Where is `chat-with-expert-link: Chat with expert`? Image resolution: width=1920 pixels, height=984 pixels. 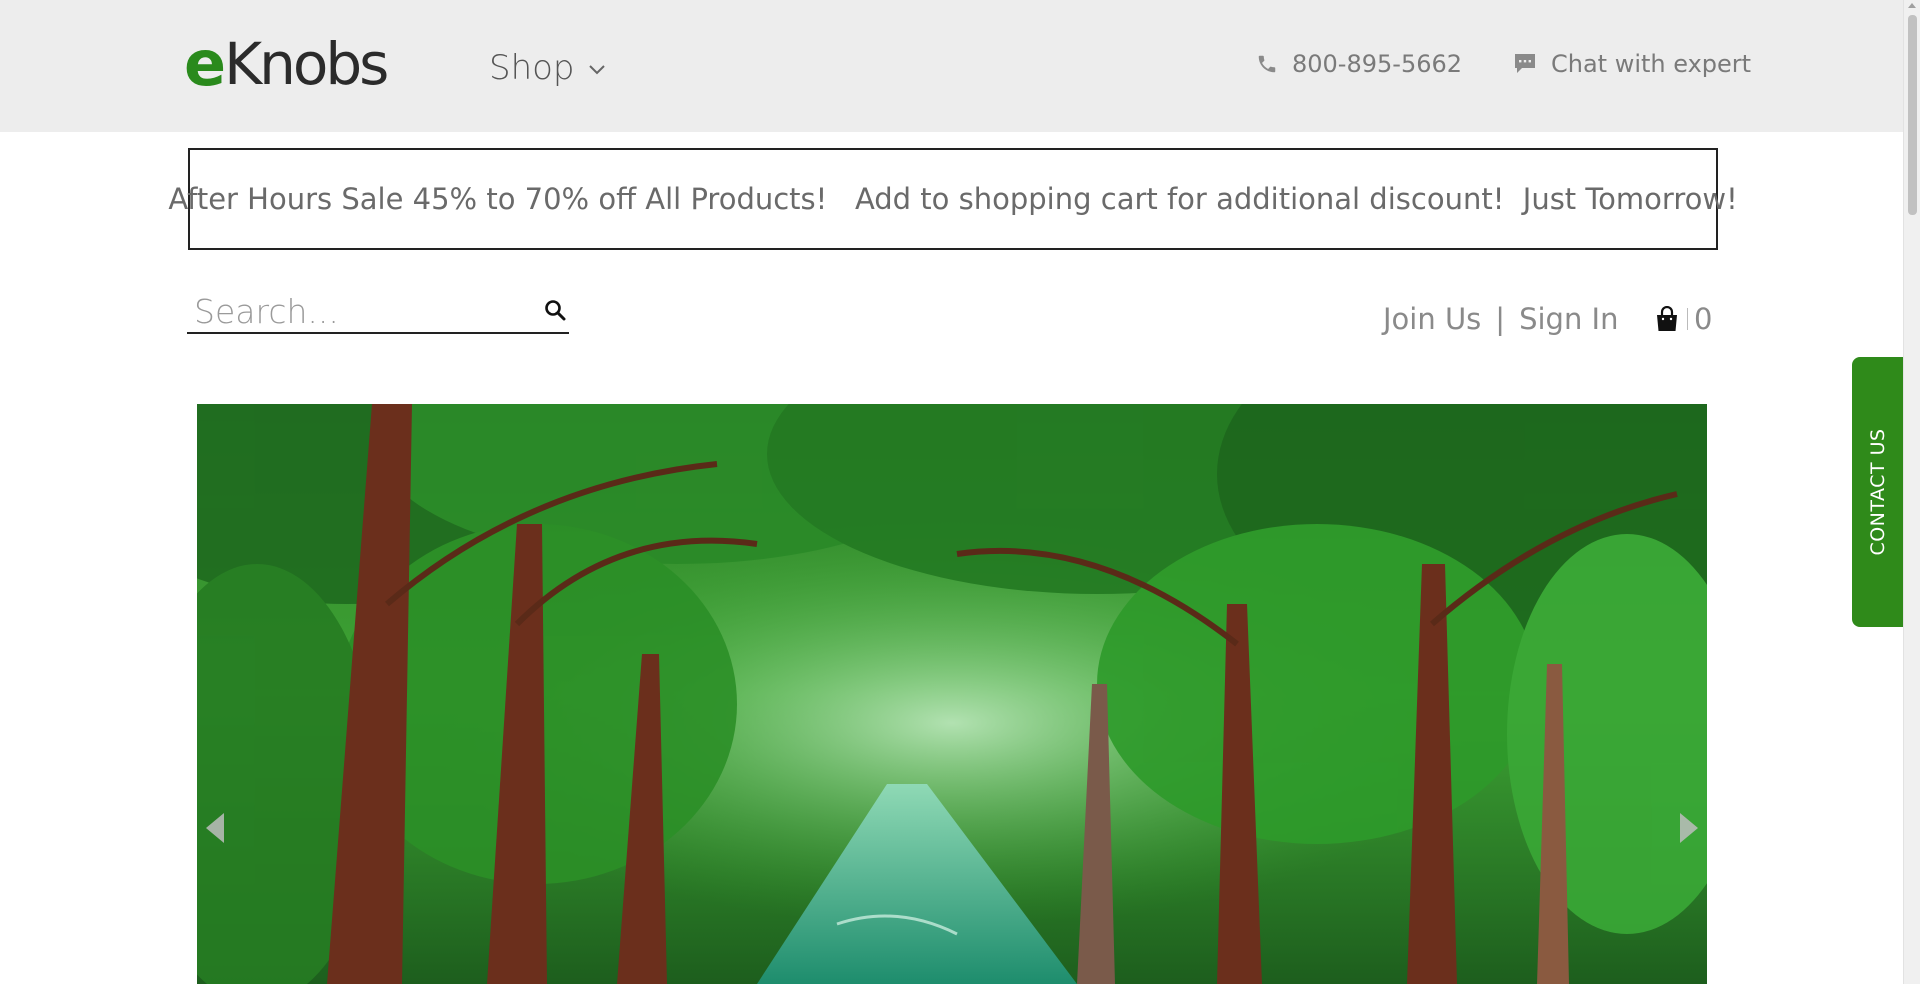
chat-with-expert-link: Chat with expert is located at coordinates (1632, 64).